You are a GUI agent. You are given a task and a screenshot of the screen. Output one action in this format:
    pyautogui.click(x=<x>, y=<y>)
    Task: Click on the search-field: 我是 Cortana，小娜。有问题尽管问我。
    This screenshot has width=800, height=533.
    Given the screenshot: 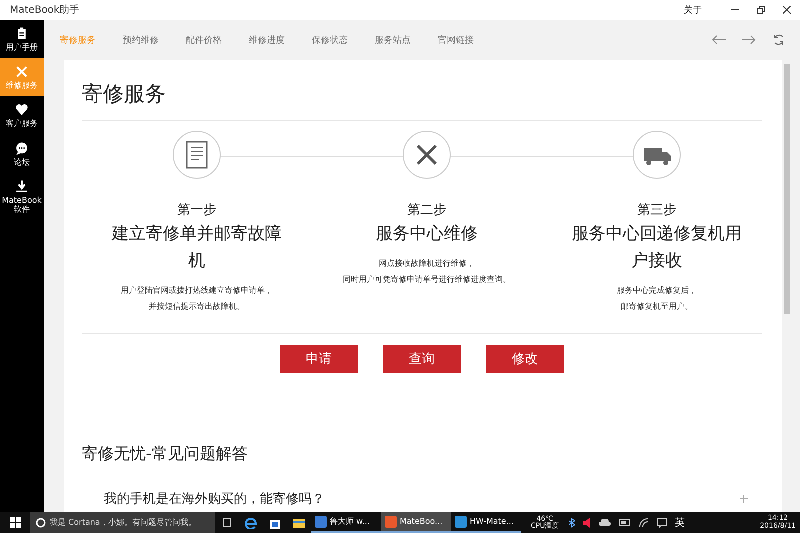 What is the action you would take?
    pyautogui.click(x=122, y=522)
    